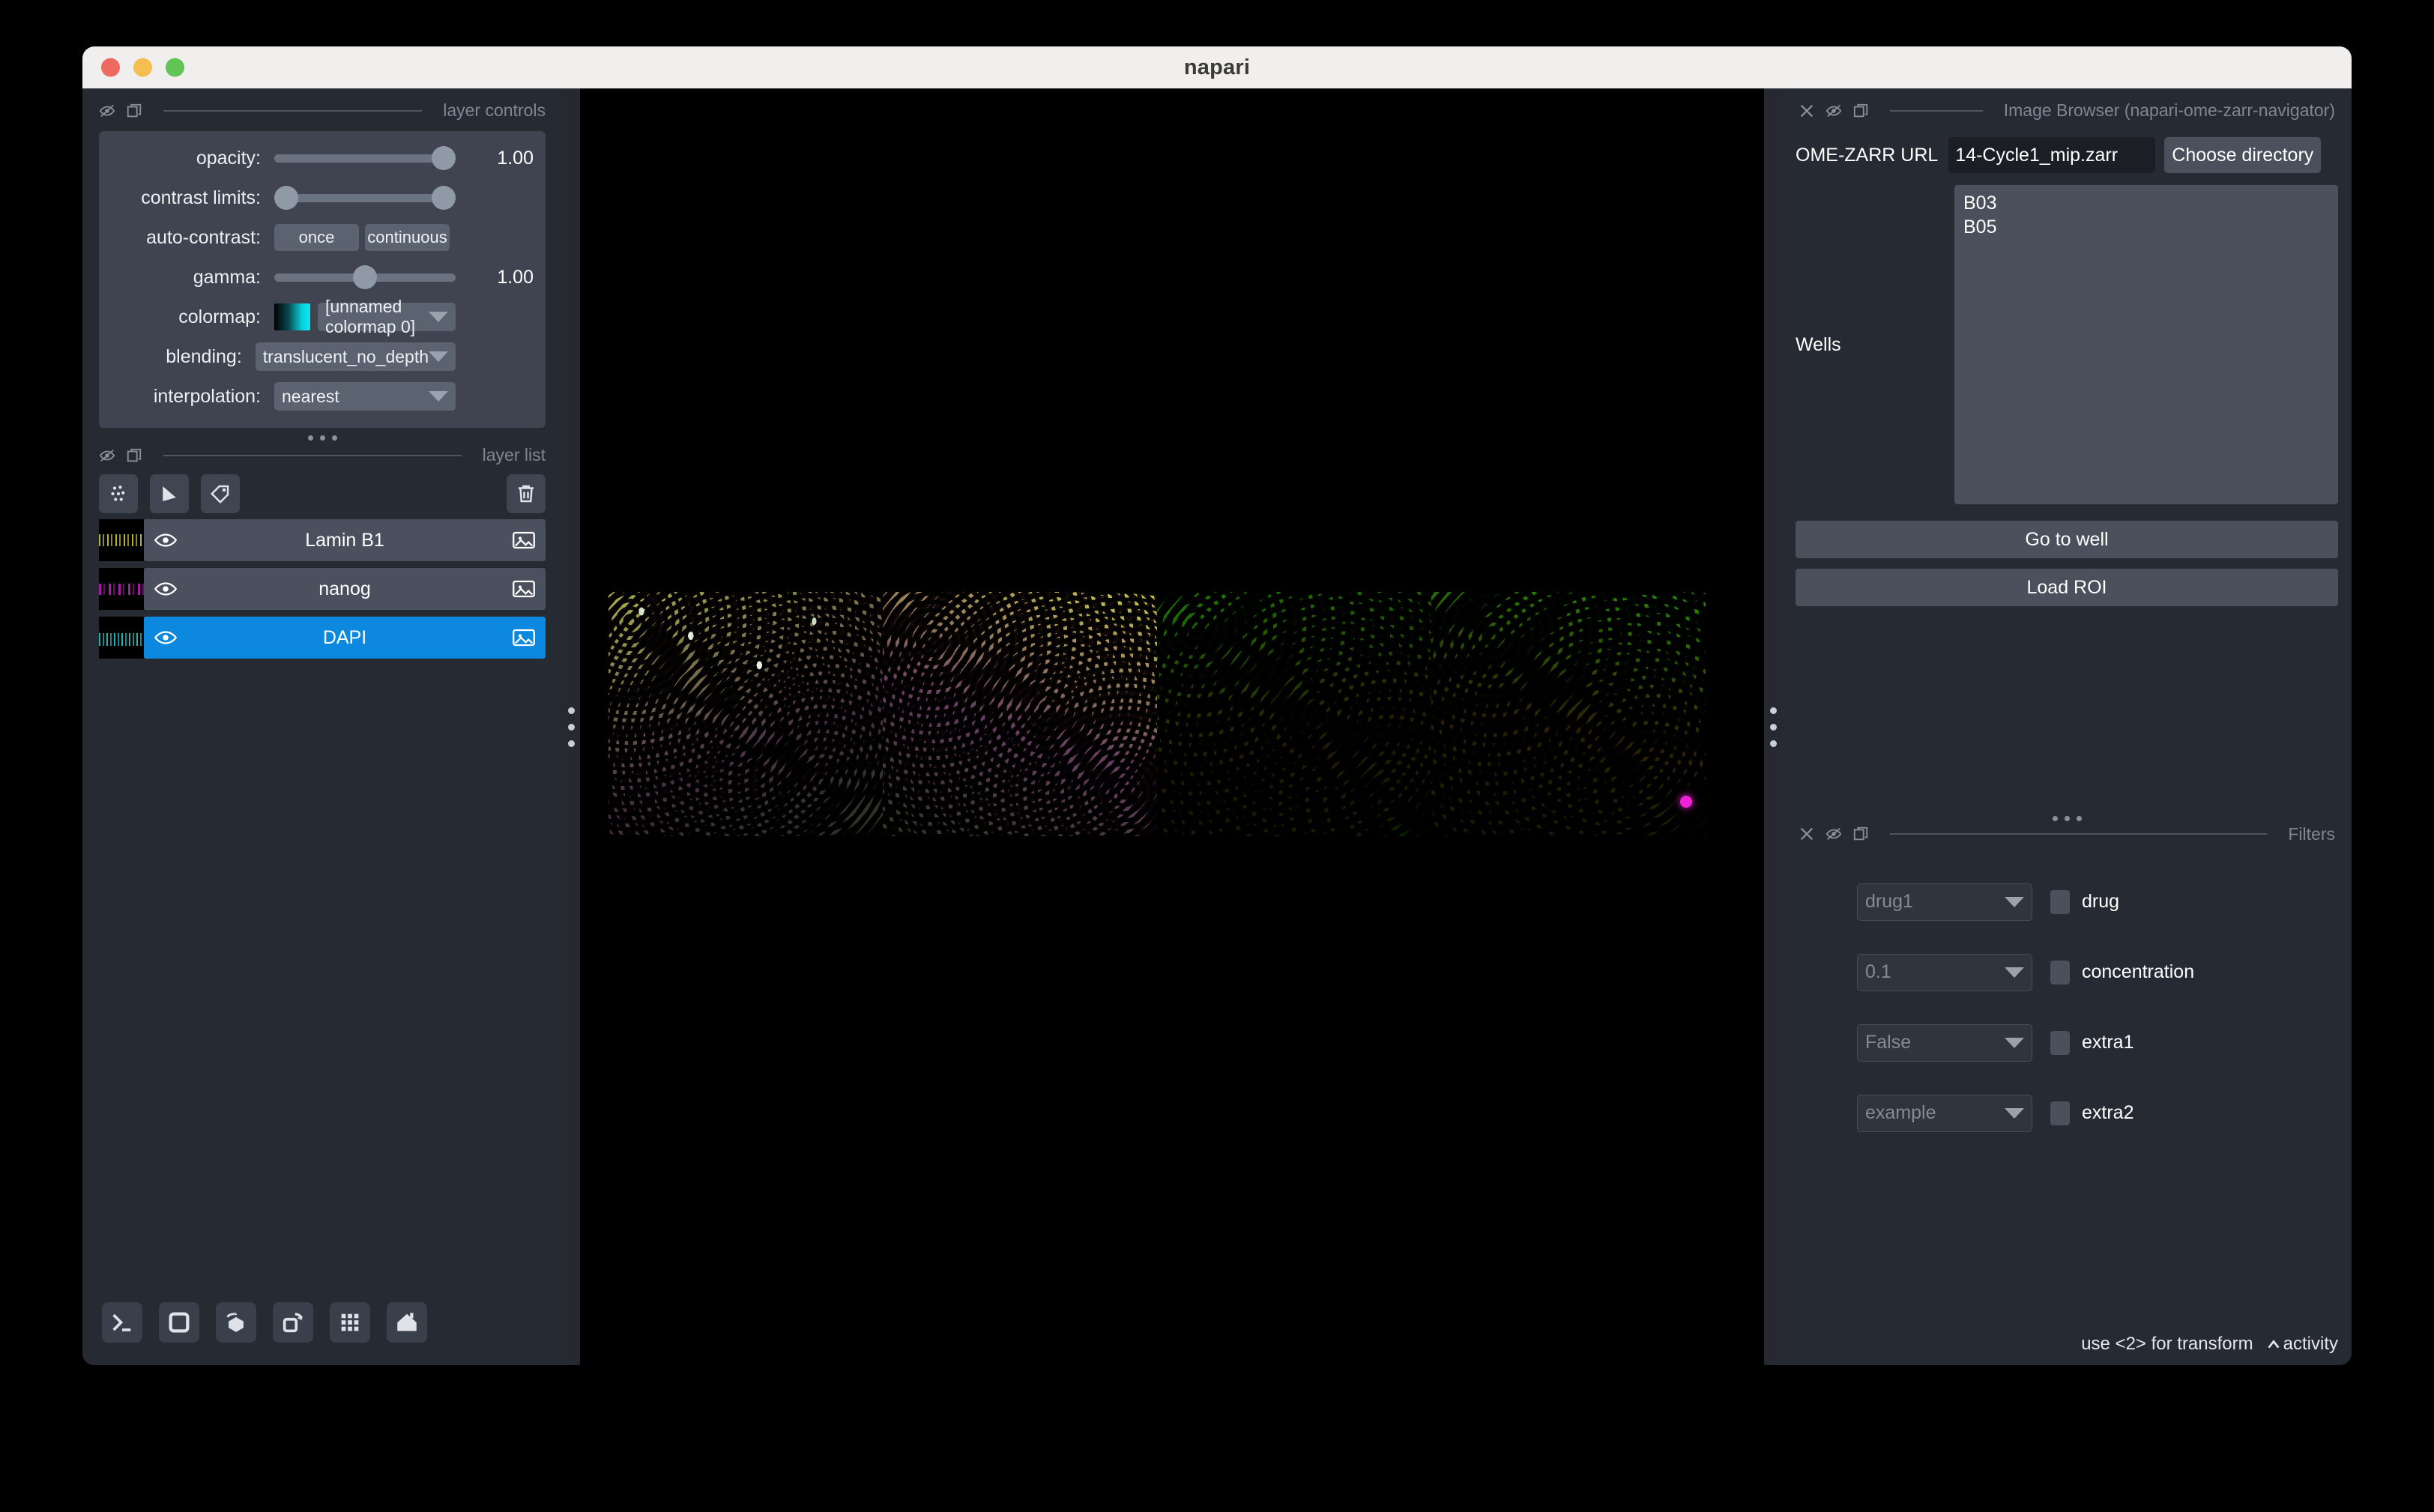 This screenshot has height=1512, width=2434. Describe the element at coordinates (2060, 1113) in the screenshot. I see `extra2-checkbox` at that location.